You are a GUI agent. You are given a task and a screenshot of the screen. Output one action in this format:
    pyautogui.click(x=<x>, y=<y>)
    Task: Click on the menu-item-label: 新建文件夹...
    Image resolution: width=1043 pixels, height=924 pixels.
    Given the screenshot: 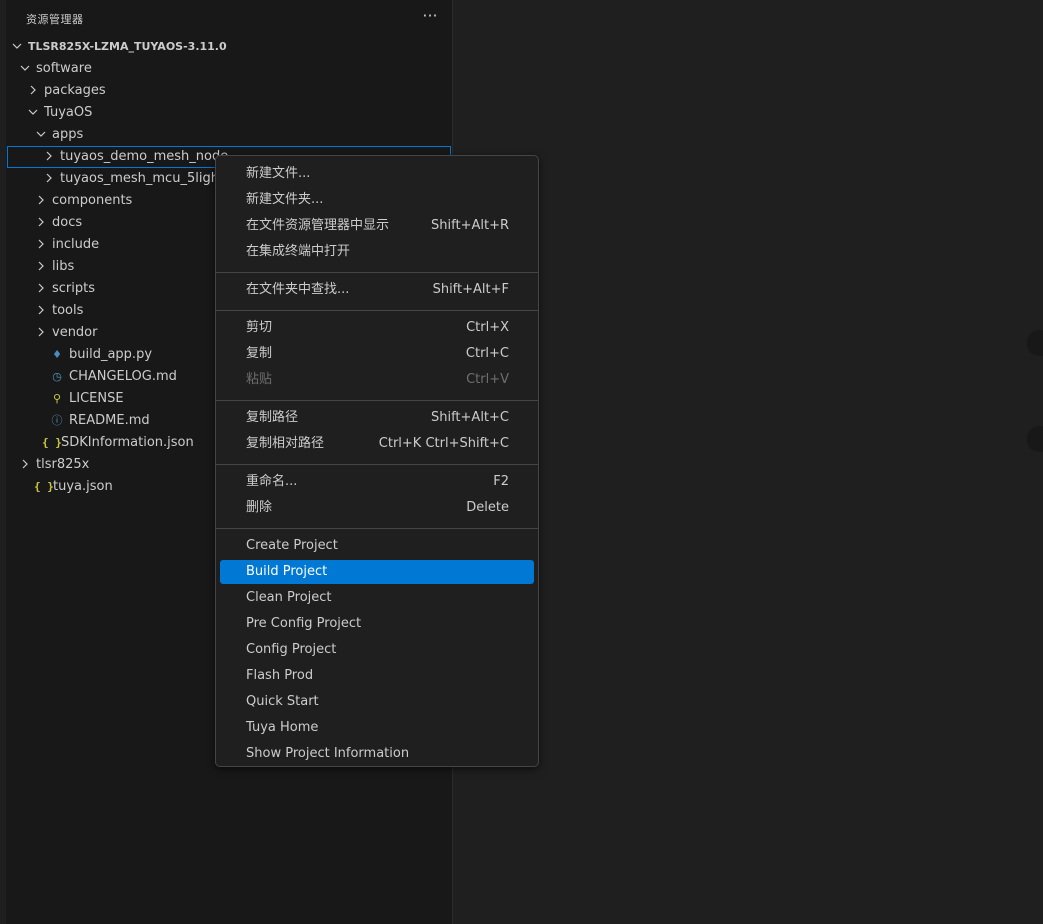 What is the action you would take?
    pyautogui.click(x=285, y=199)
    